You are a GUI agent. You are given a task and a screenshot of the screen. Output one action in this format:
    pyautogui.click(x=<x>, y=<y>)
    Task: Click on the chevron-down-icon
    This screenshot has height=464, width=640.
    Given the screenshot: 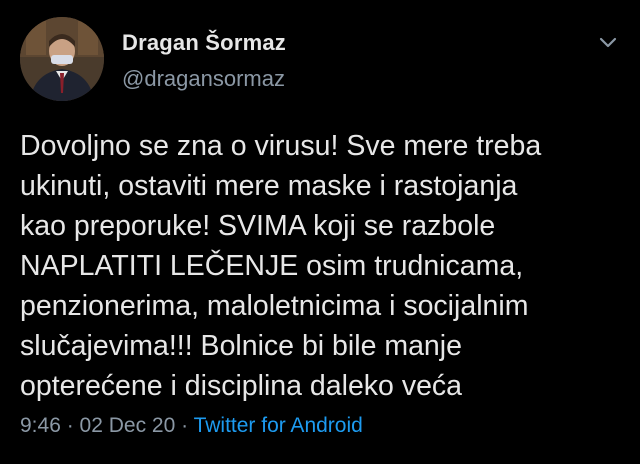 What is the action you would take?
    pyautogui.click(x=608, y=42)
    